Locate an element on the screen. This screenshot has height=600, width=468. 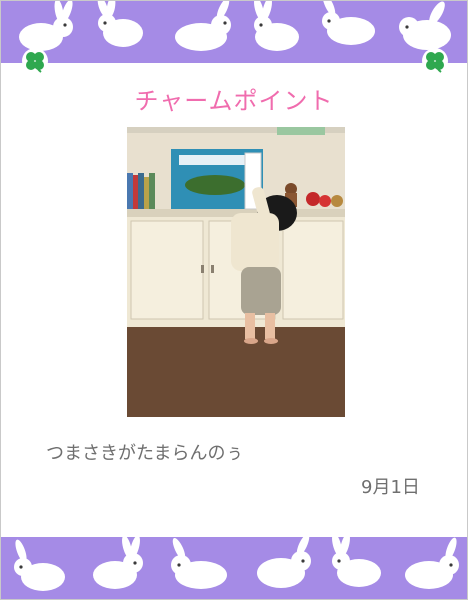
top-rabbit-band is located at coordinates (234, 32).